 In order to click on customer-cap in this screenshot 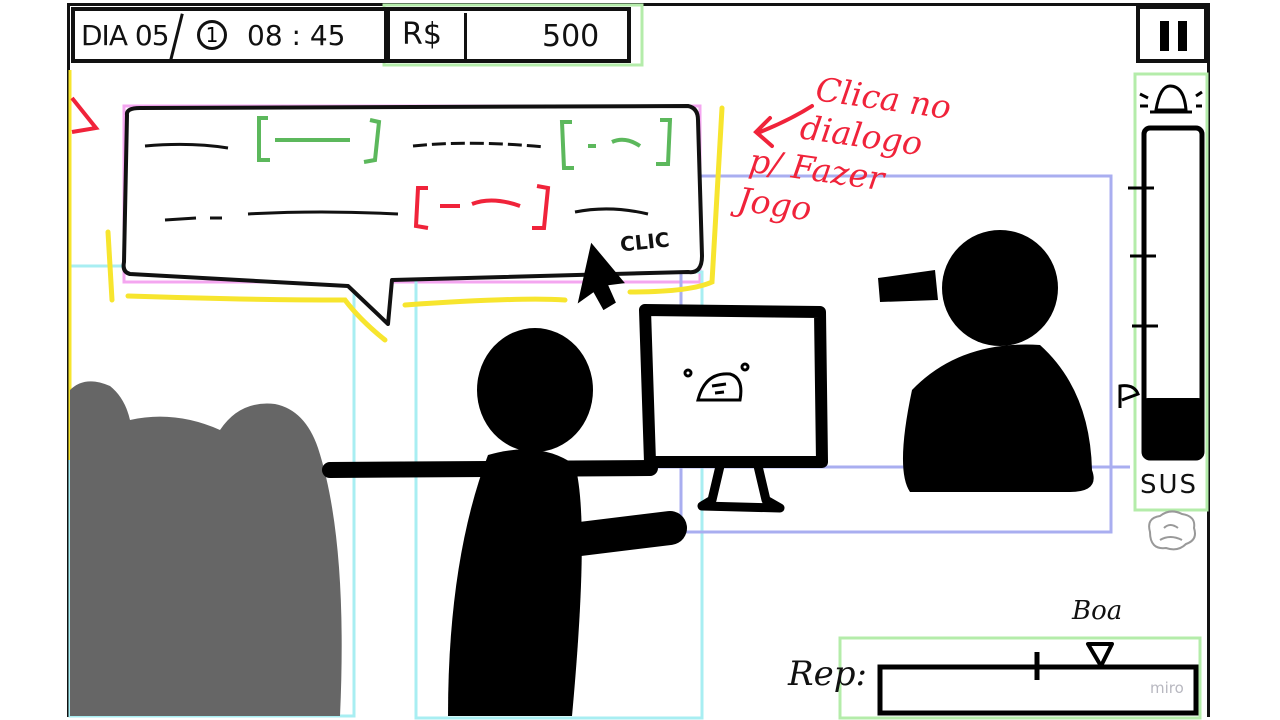, I will do `click(908, 286)`.